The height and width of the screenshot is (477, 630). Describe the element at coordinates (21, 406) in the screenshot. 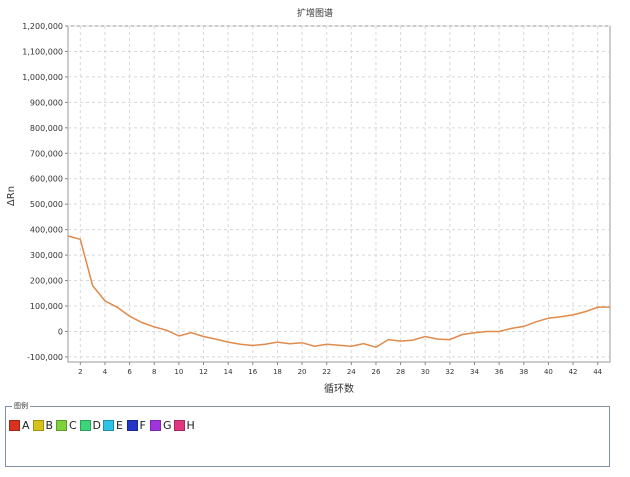

I see `legend-title: 图例` at that location.